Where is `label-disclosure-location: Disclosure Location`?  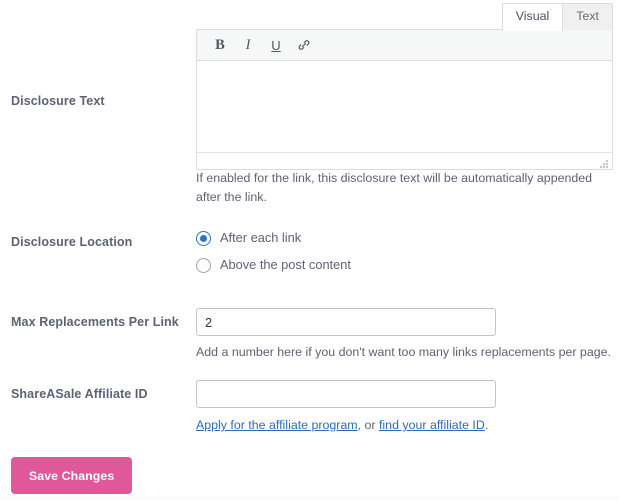
label-disclosure-location: Disclosure Location is located at coordinates (72, 242).